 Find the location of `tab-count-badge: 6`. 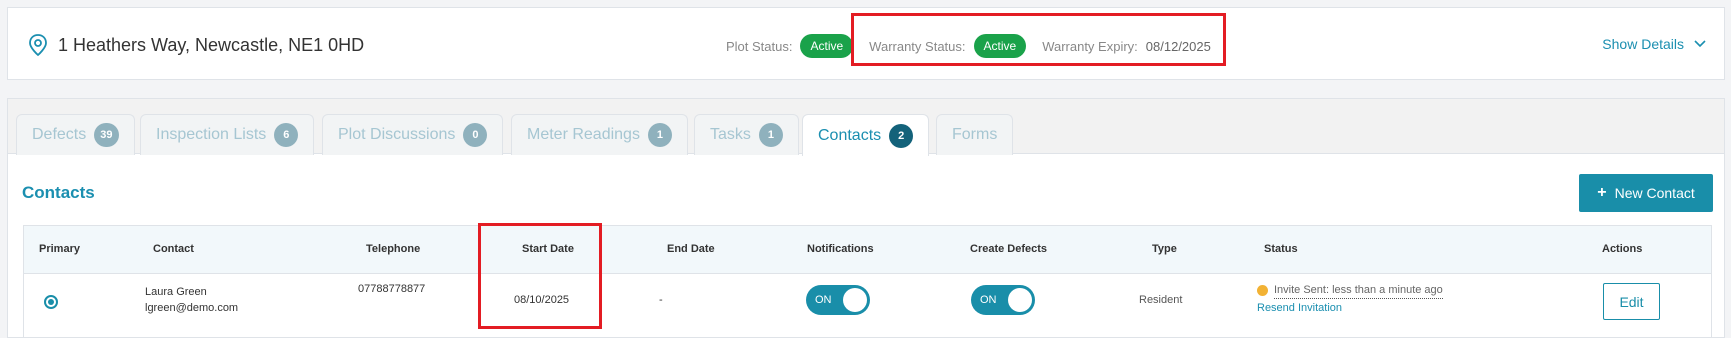

tab-count-badge: 6 is located at coordinates (286, 135).